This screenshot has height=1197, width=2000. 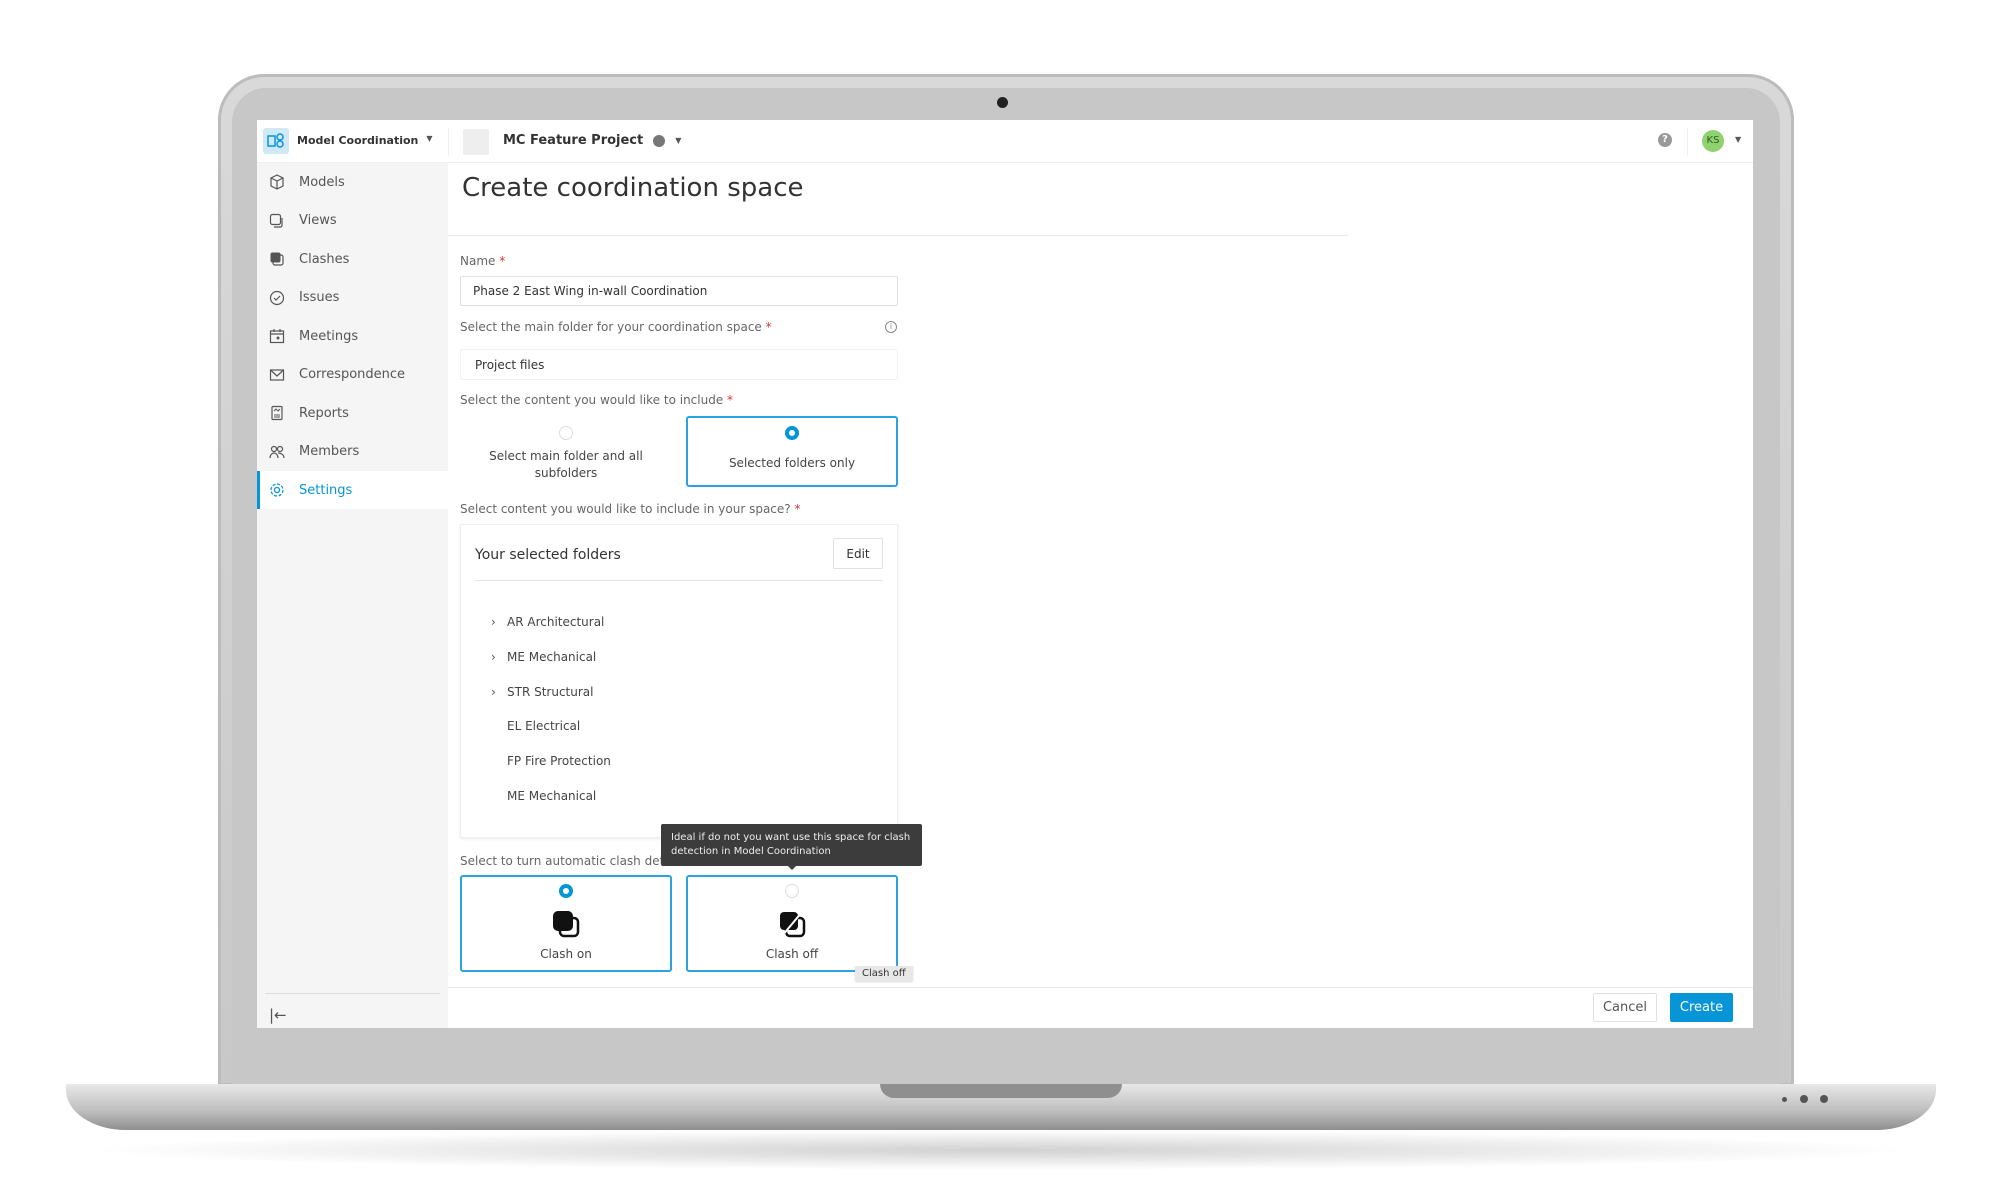 I want to click on sidebar-item-label: Correspondence, so click(x=352, y=374).